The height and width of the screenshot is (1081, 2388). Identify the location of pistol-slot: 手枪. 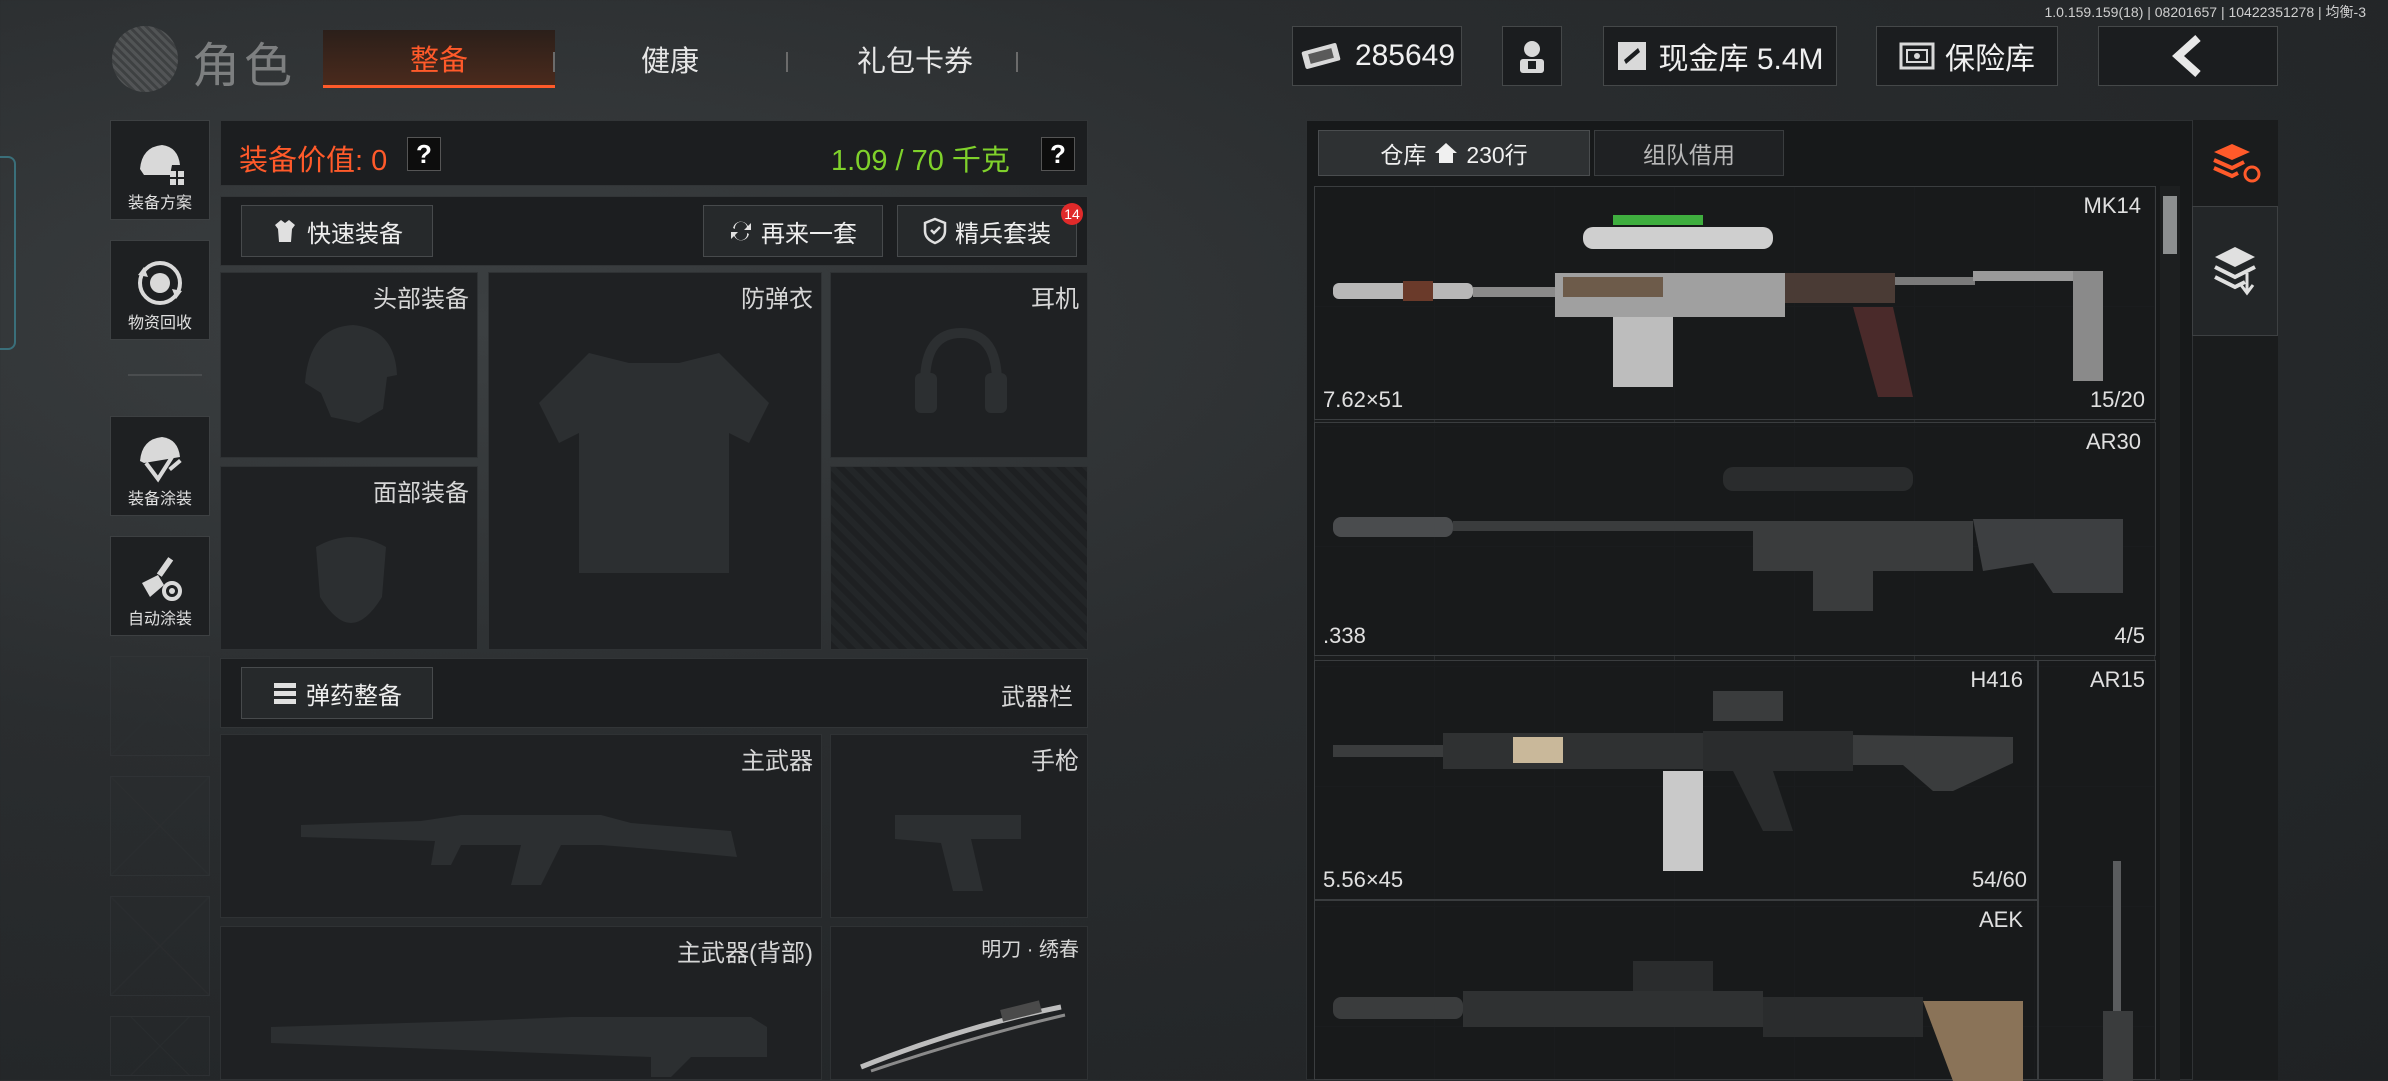
(959, 826).